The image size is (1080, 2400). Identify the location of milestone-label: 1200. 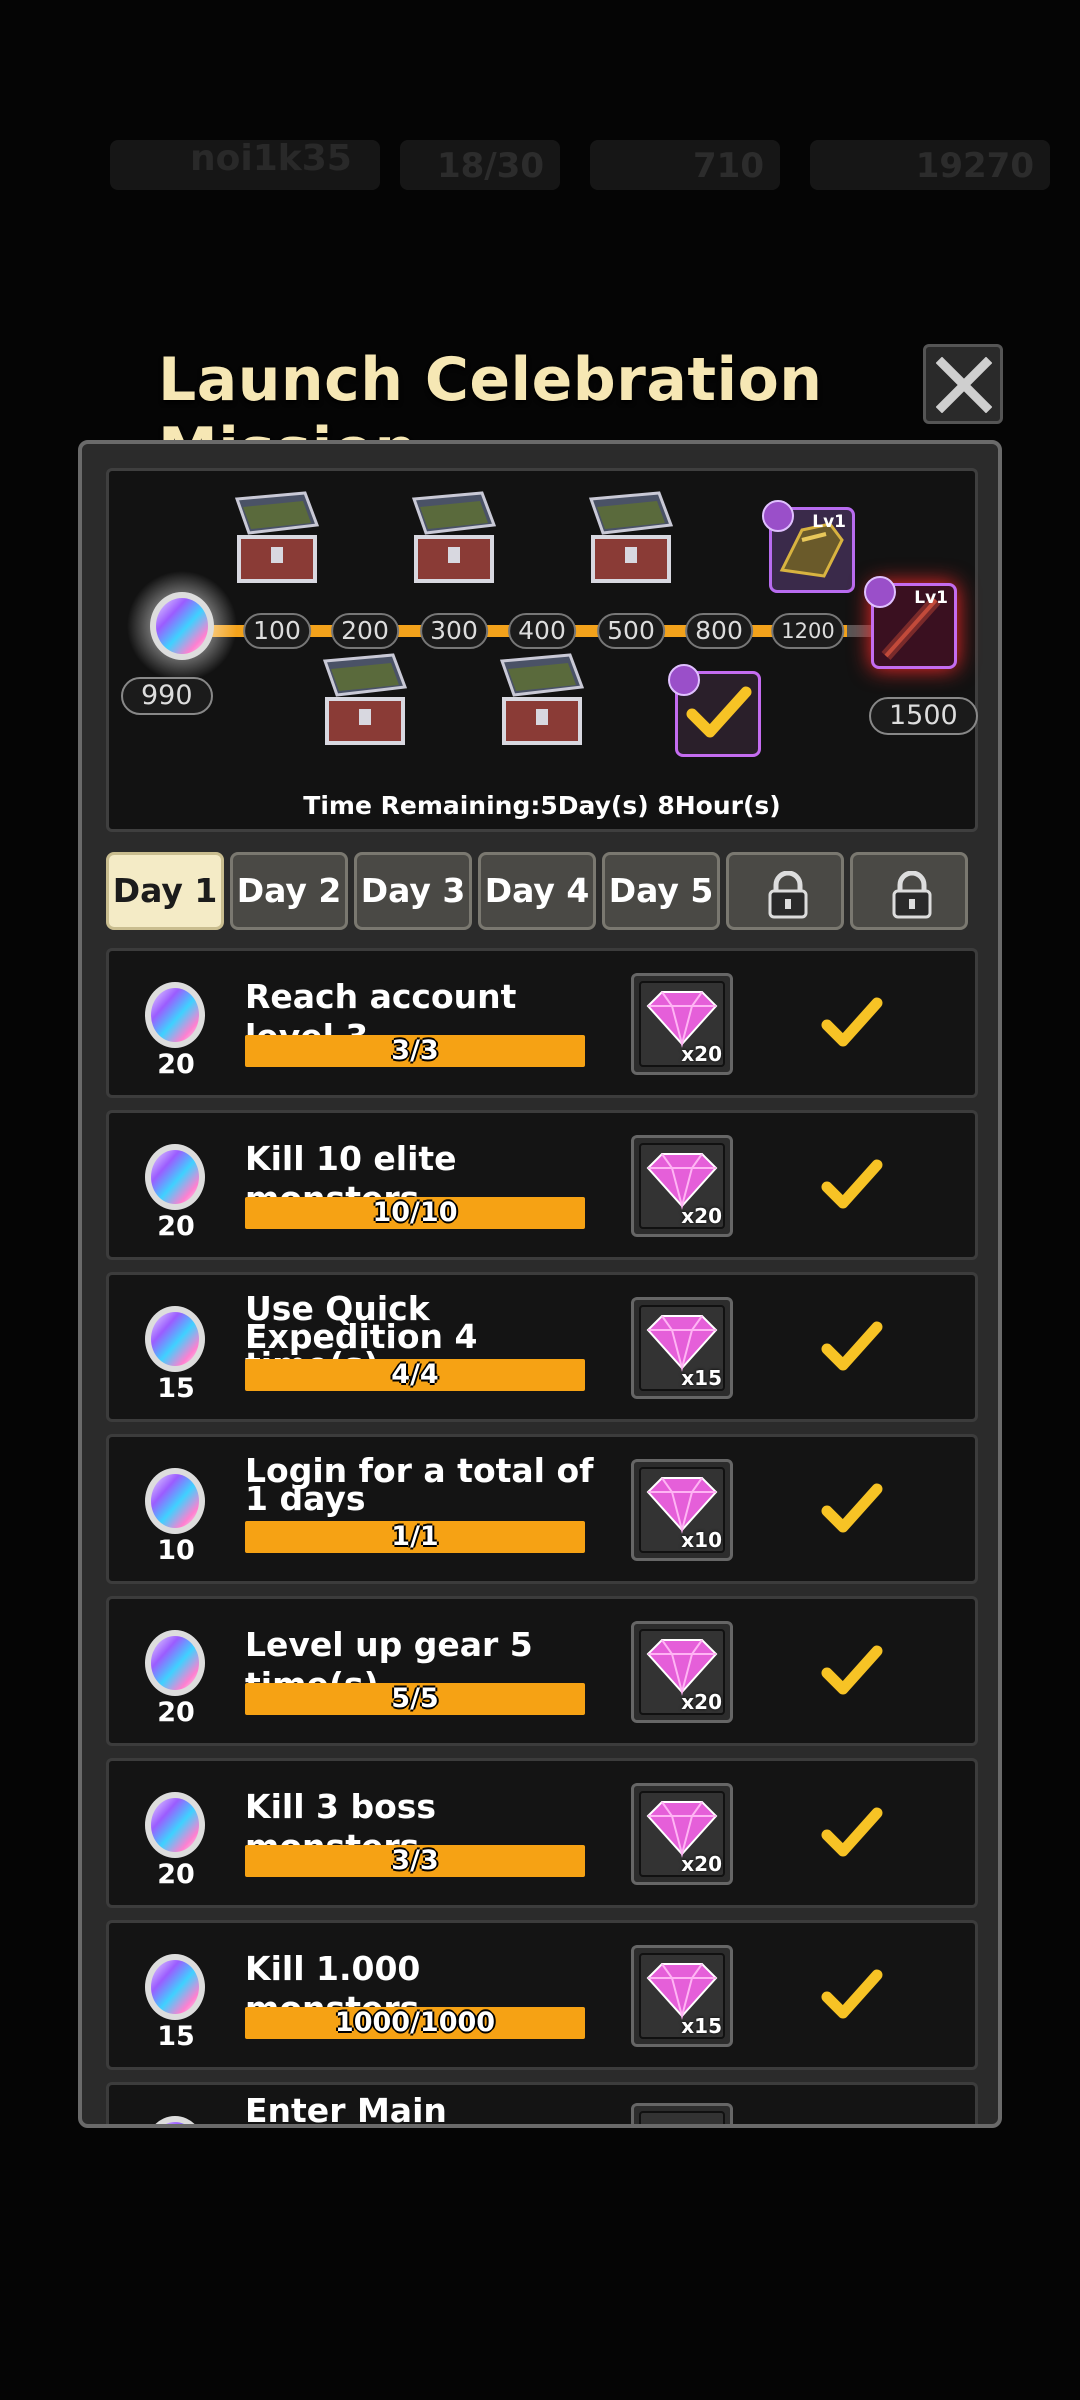
(808, 631).